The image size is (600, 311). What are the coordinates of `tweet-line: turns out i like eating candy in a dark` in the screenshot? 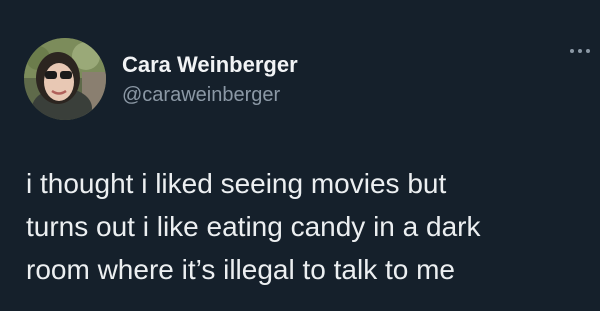 It's located at (253, 226).